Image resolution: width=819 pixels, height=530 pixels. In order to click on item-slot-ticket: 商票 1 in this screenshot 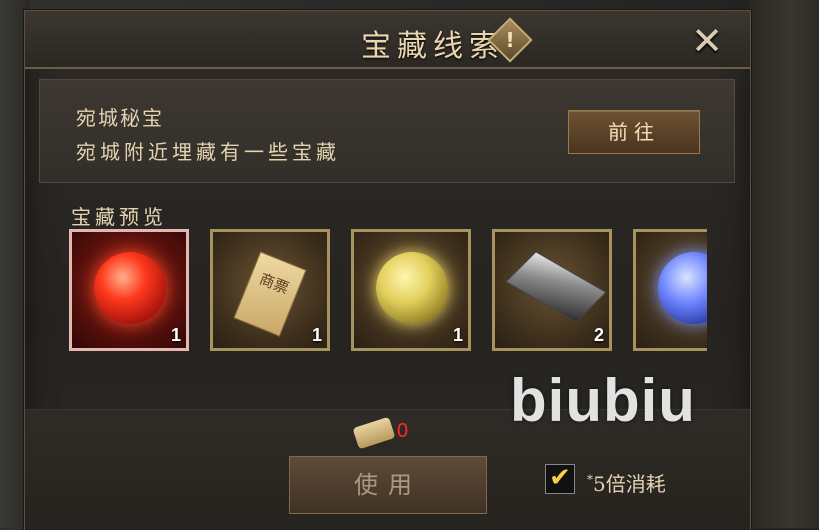, I will do `click(270, 290)`.